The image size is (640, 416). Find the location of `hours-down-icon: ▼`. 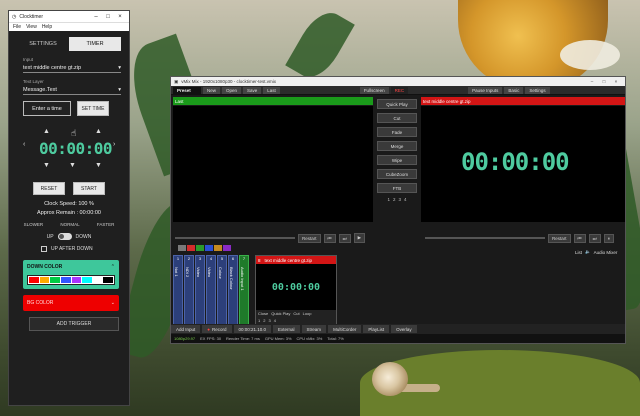

hours-down-icon: ▼ is located at coordinates (46, 165).